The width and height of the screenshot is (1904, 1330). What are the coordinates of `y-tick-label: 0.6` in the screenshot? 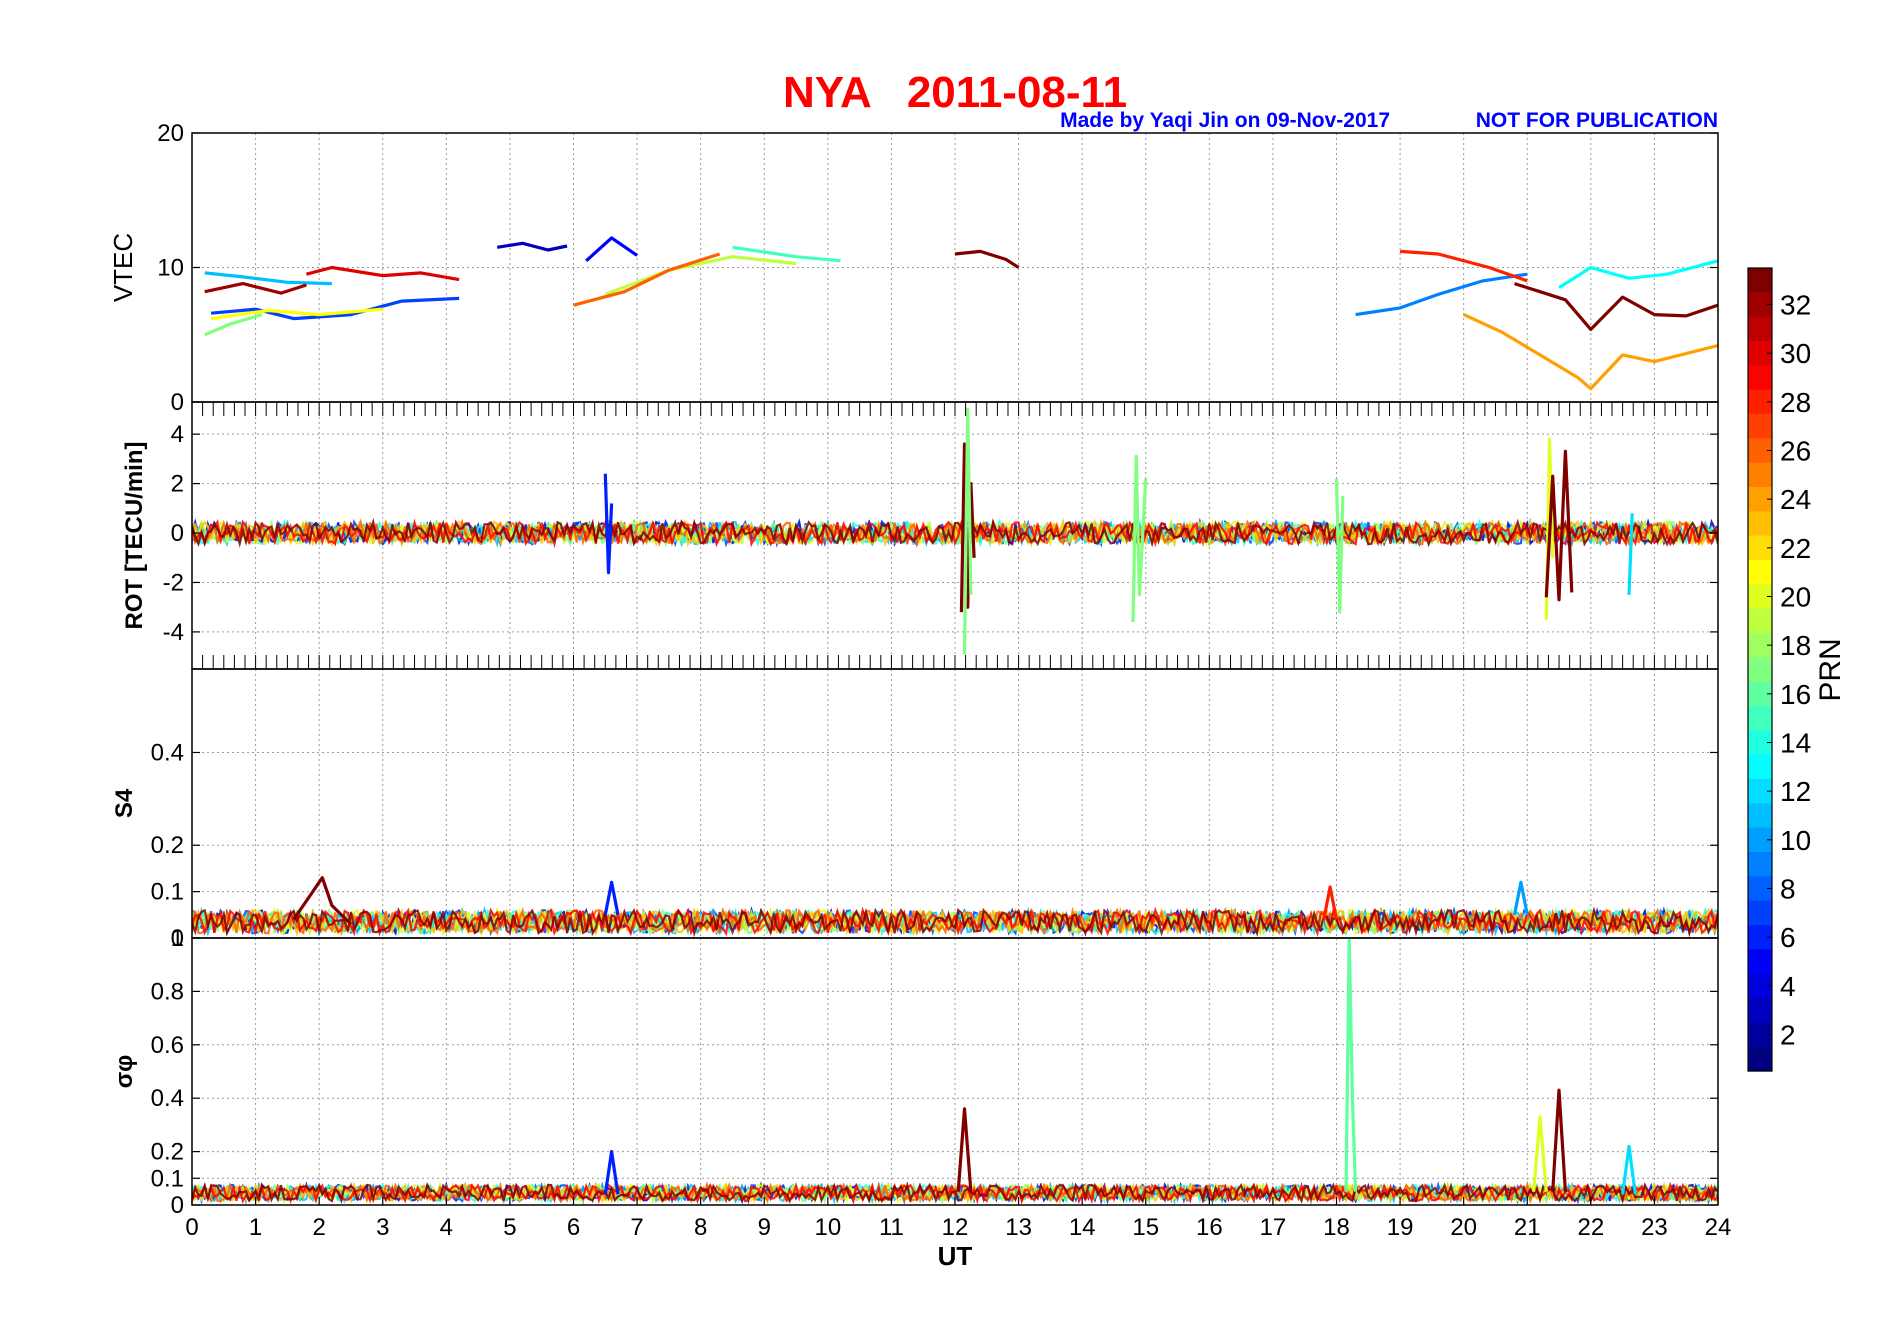 It's located at (167, 1045).